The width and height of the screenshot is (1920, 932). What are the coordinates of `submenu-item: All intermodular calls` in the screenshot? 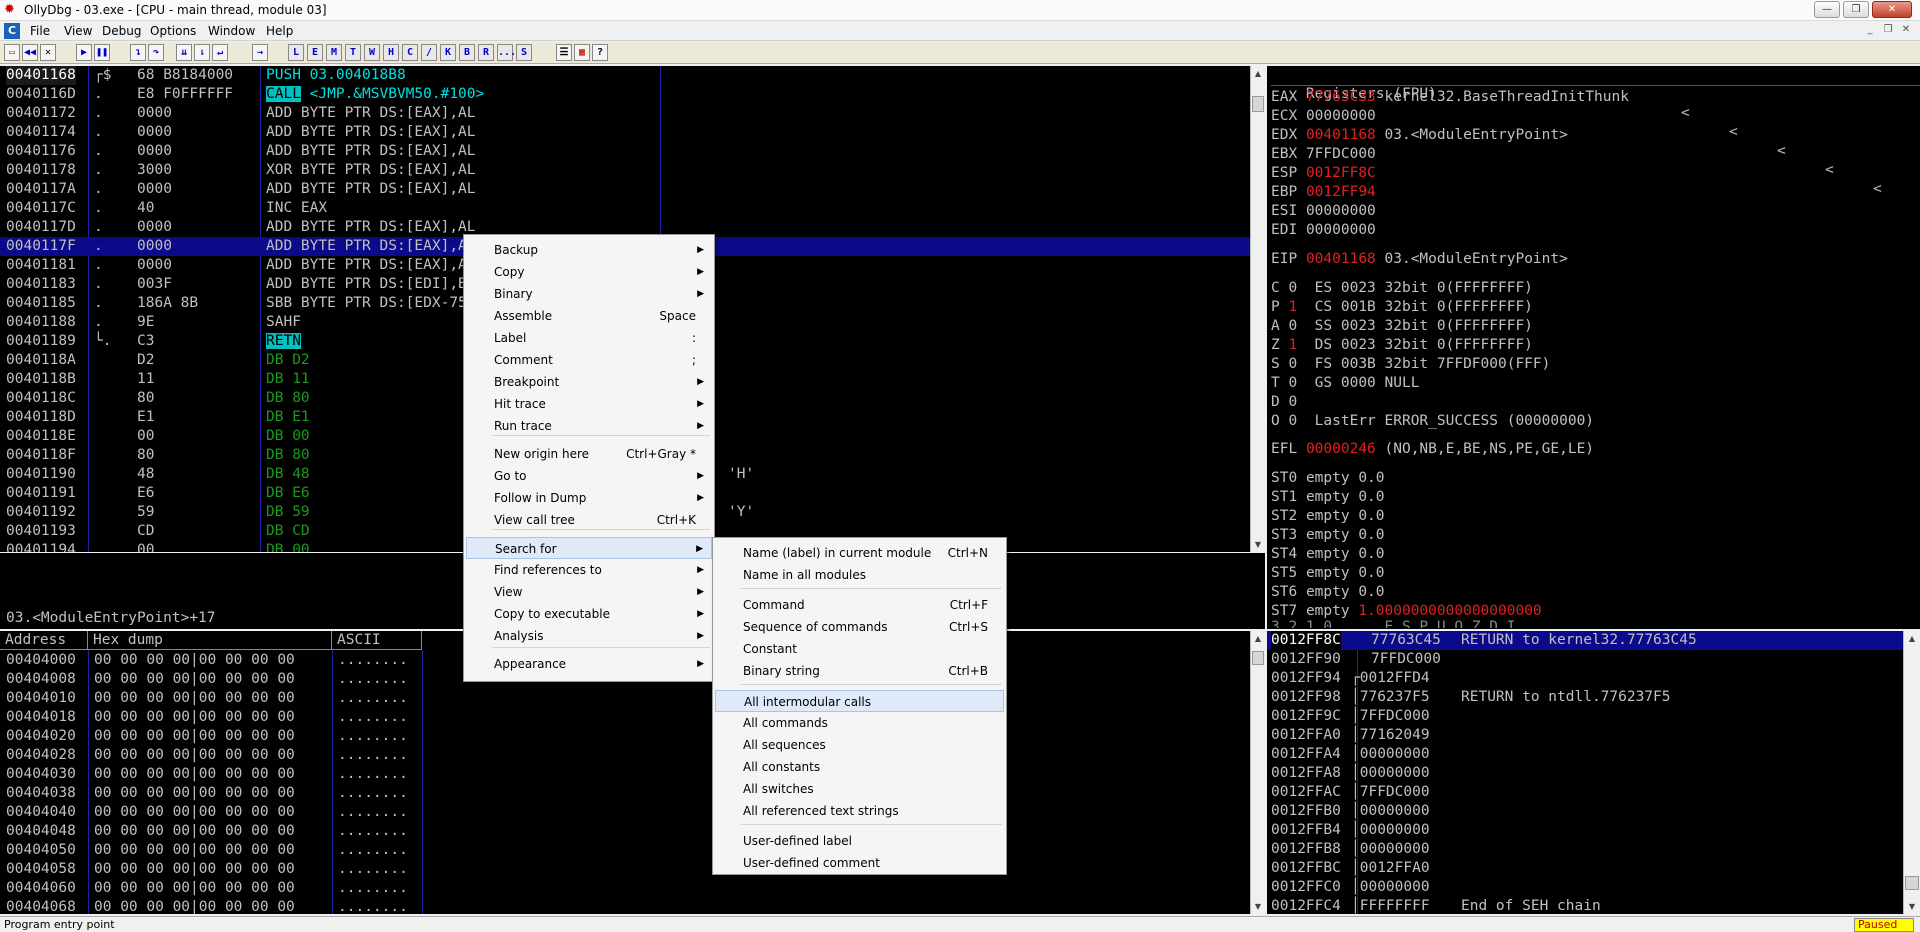 It's located at (859, 701).